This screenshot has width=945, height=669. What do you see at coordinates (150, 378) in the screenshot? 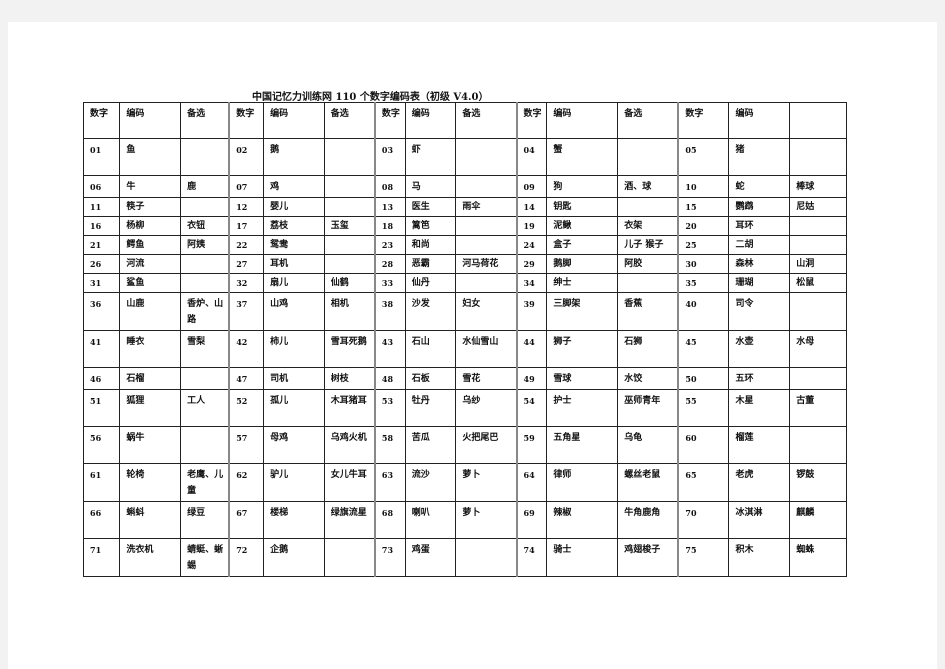
I see `code-cell: 石榴` at bounding box center [150, 378].